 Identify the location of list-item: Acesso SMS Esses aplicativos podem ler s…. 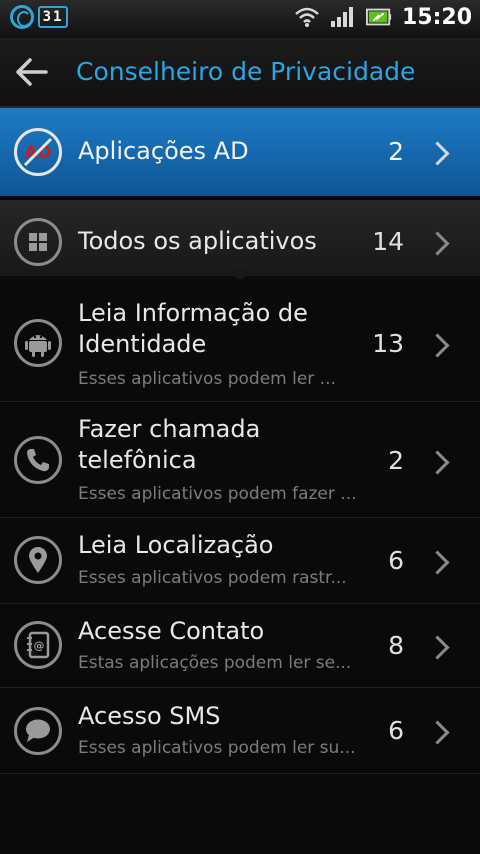
(240, 731).